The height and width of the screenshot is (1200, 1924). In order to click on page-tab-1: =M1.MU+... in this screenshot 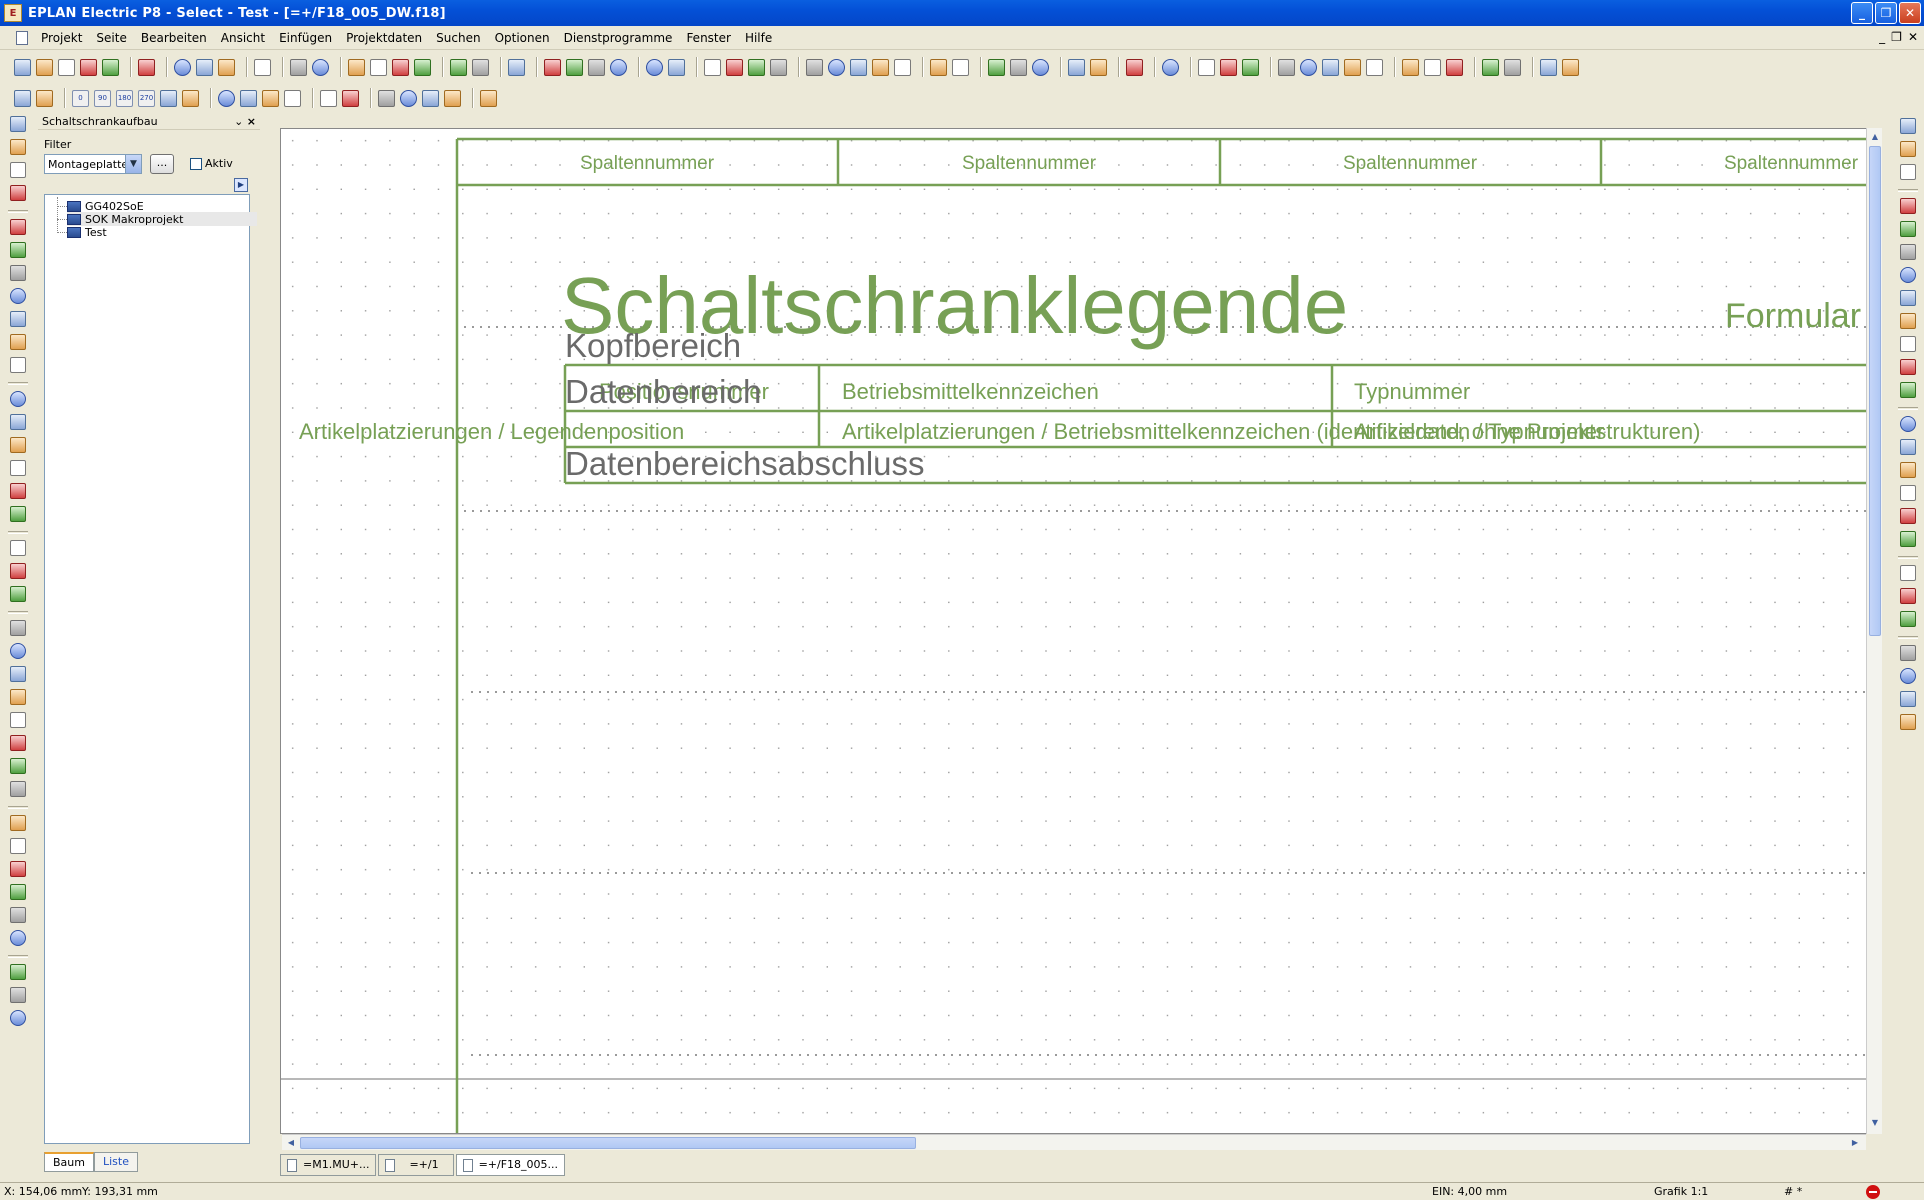, I will do `click(328, 1165)`.